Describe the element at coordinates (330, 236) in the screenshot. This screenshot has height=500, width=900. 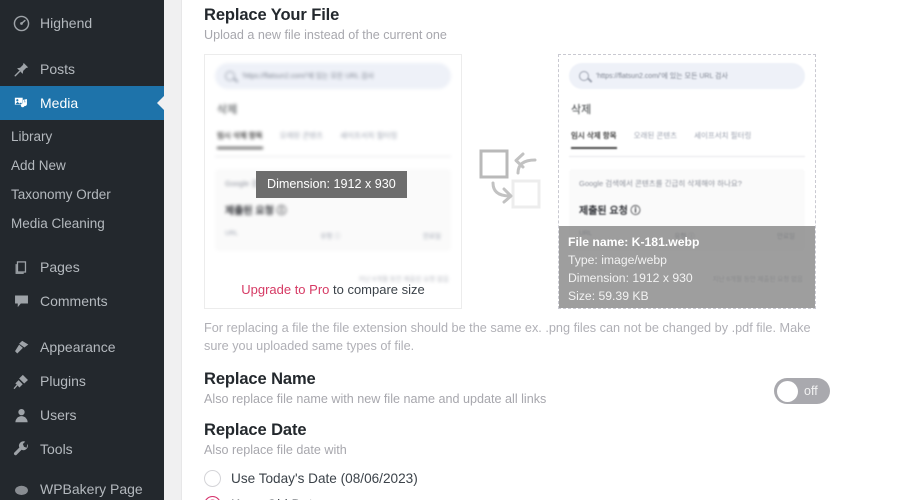
I see `preview-column: 유형 ⓘ` at that location.